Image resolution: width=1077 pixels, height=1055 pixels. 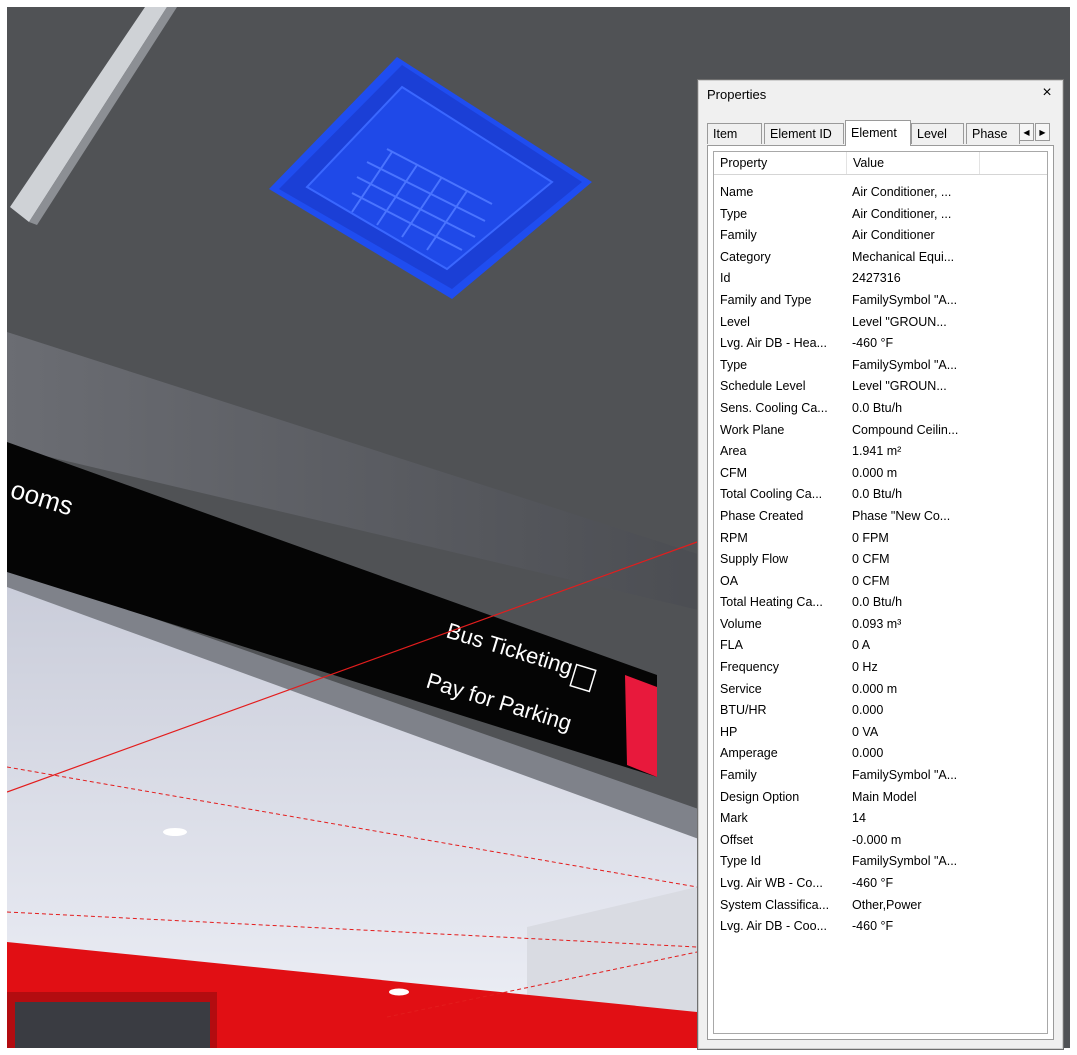 I want to click on property-name: Volume, so click(x=741, y=623).